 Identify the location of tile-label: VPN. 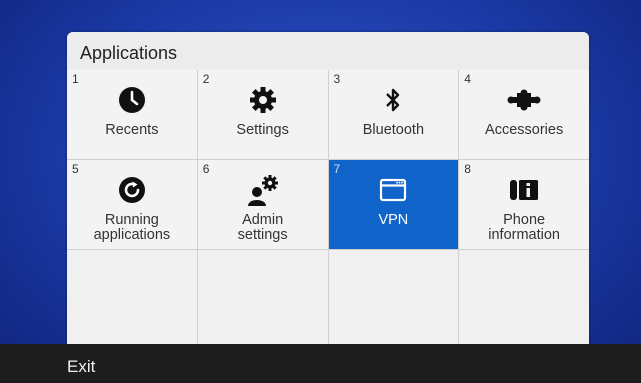
(393, 220).